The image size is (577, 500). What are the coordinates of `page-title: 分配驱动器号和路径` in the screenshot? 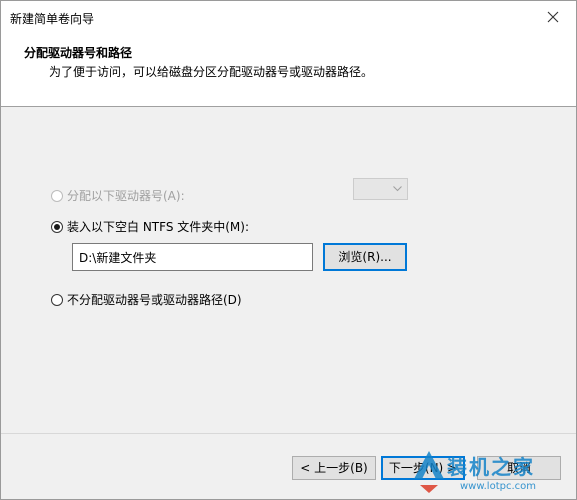 It's located at (78, 53).